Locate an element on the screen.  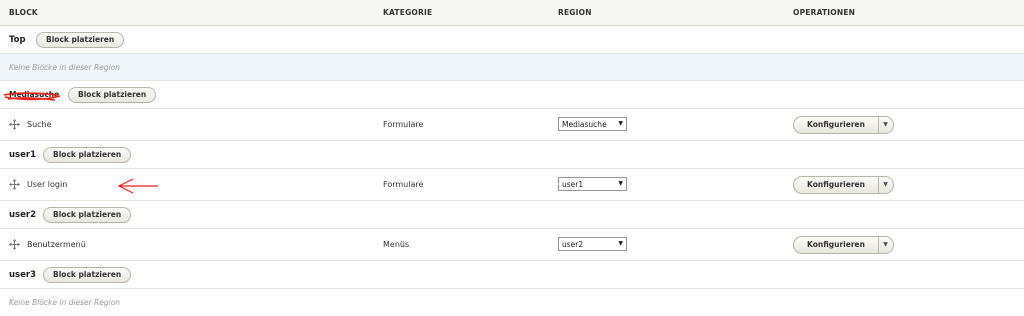
column-header-operations: OPERATIONEN is located at coordinates (824, 12).